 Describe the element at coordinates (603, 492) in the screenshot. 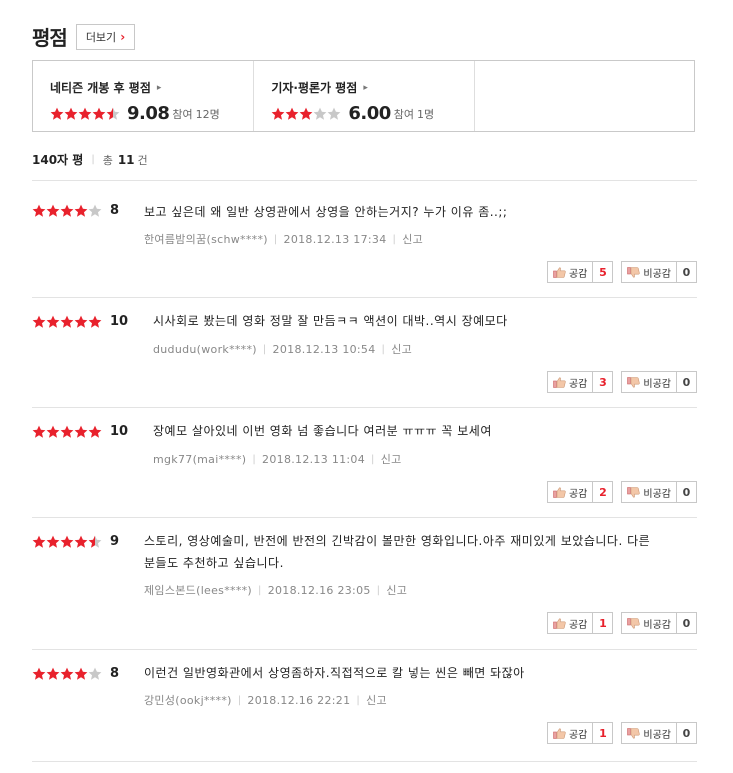

I see `like-count: 2` at that location.